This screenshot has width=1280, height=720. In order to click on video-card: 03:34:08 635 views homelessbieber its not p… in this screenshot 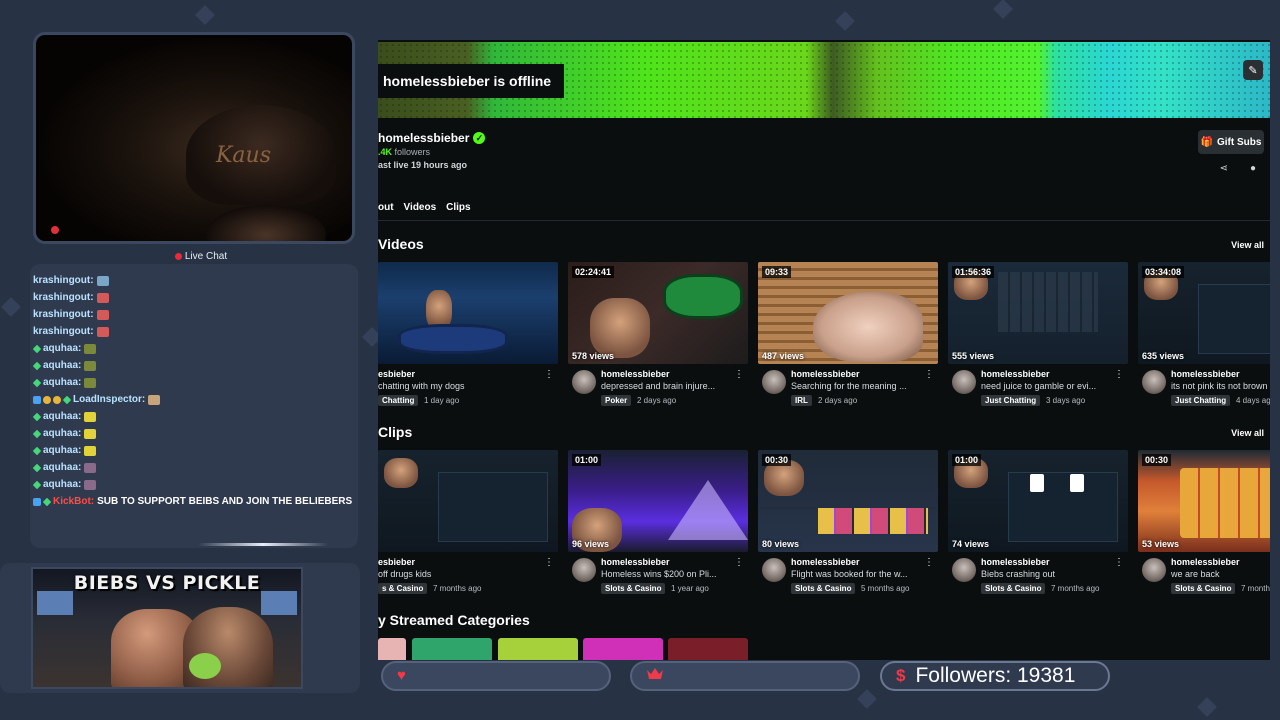, I will do `click(1204, 335)`.